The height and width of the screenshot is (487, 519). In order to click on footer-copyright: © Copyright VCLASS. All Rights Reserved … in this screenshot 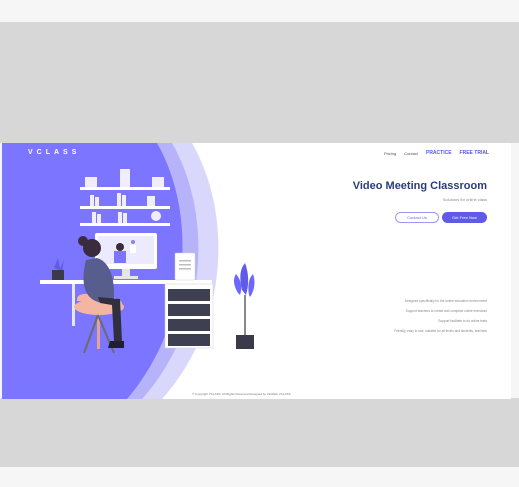, I will do `click(241, 394)`.